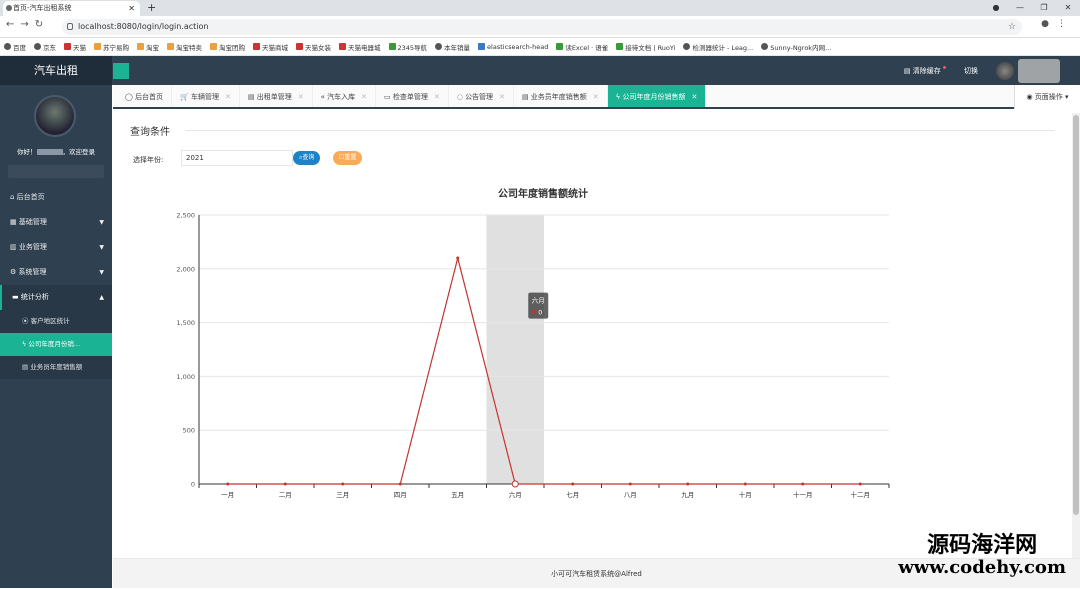 This screenshot has width=1080, height=589. I want to click on chevron-up-icon: ▲, so click(101, 297).